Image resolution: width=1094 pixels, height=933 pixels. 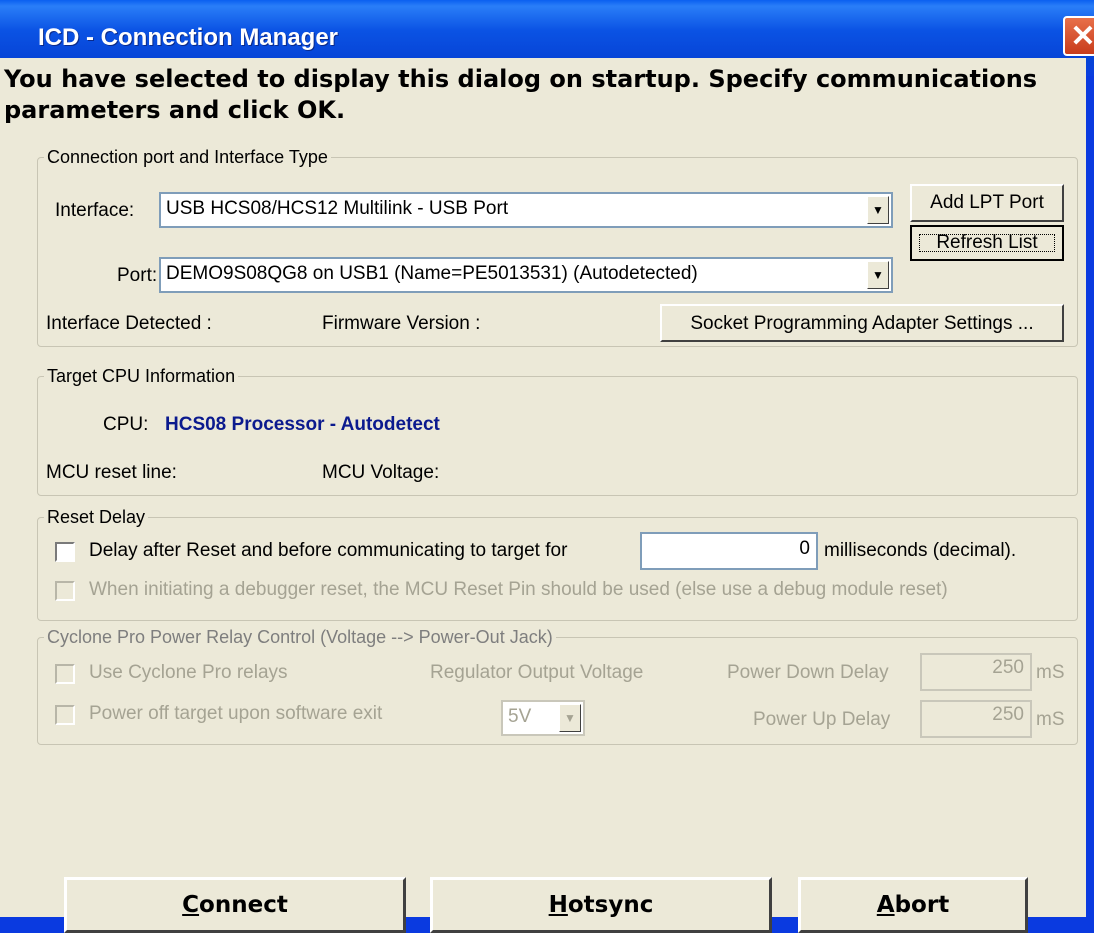 I want to click on firmware-version-label: Firmware Version :, so click(x=401, y=323).